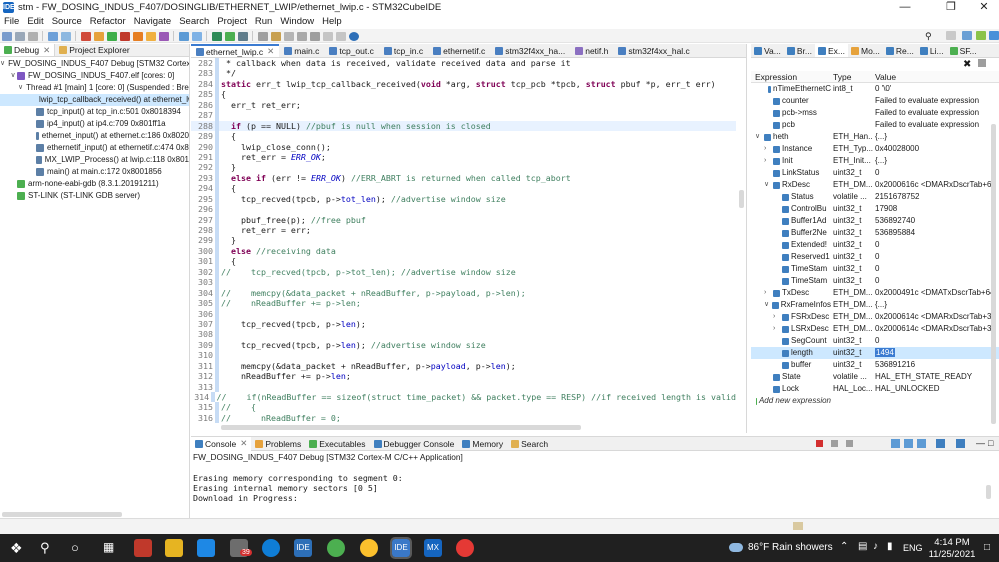 The width and height of the screenshot is (999, 562). I want to click on code-line: 292 }, so click(463, 167).